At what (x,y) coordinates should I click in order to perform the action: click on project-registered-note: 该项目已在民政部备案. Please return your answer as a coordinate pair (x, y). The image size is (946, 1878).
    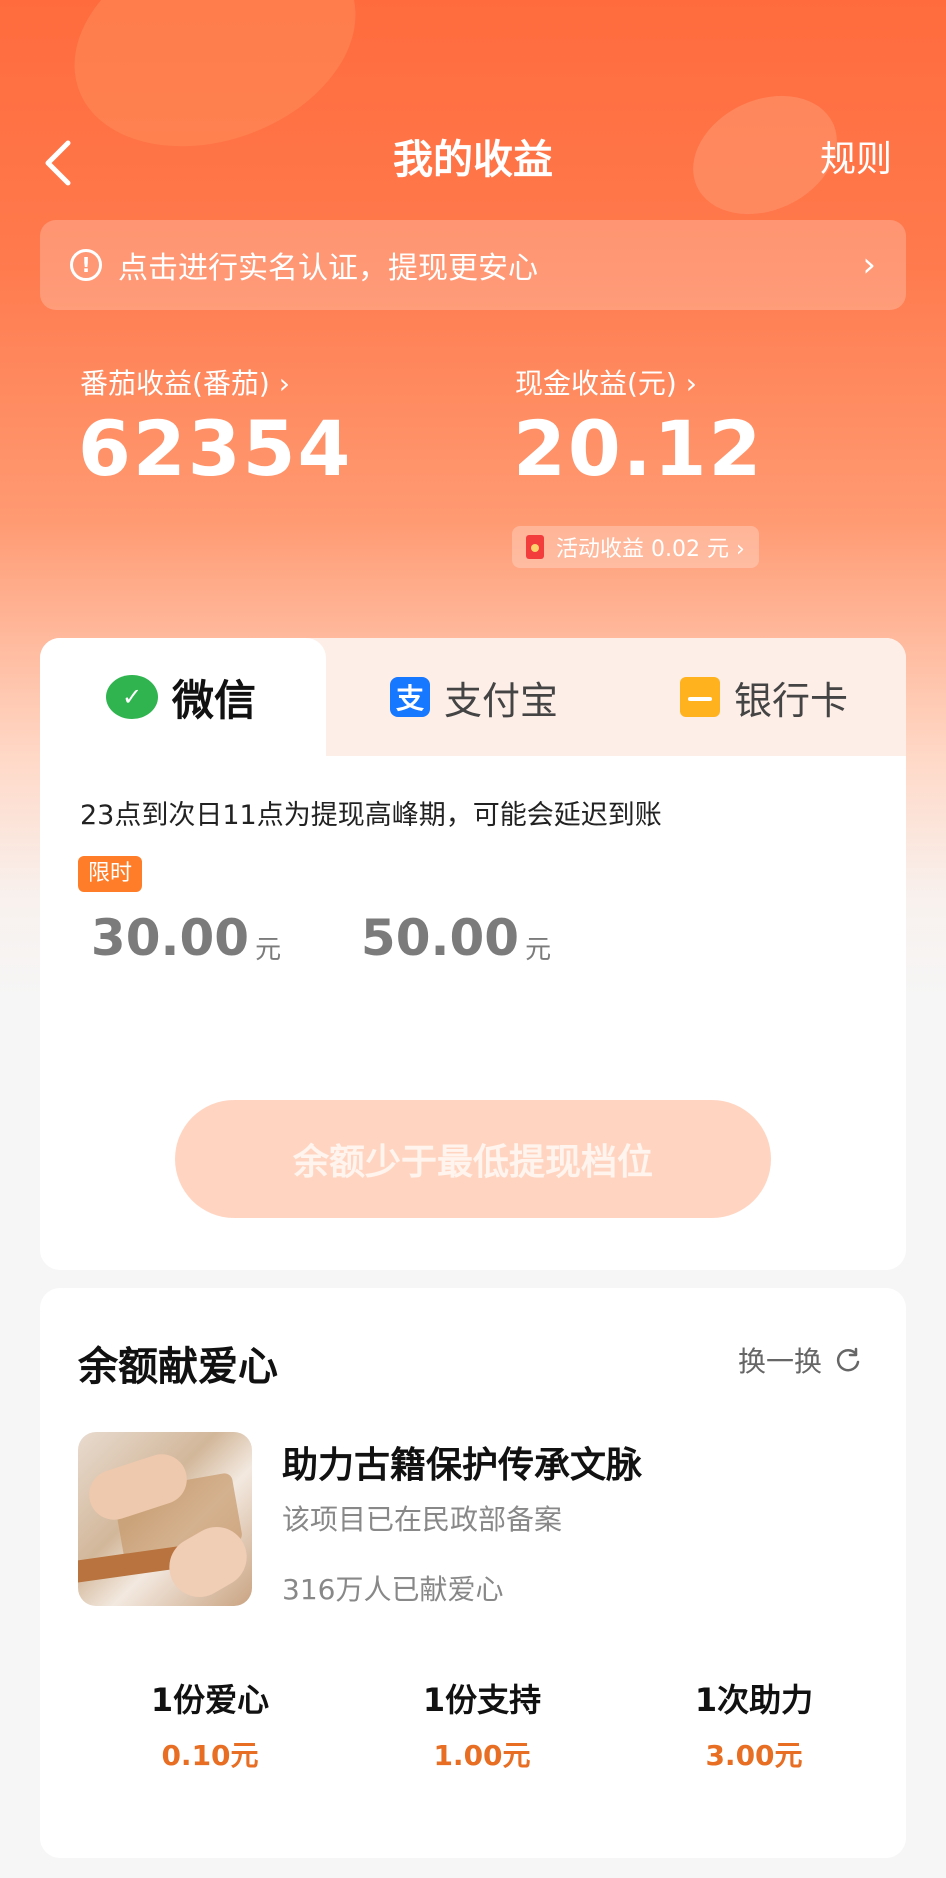
    Looking at the image, I should click on (422, 1519).